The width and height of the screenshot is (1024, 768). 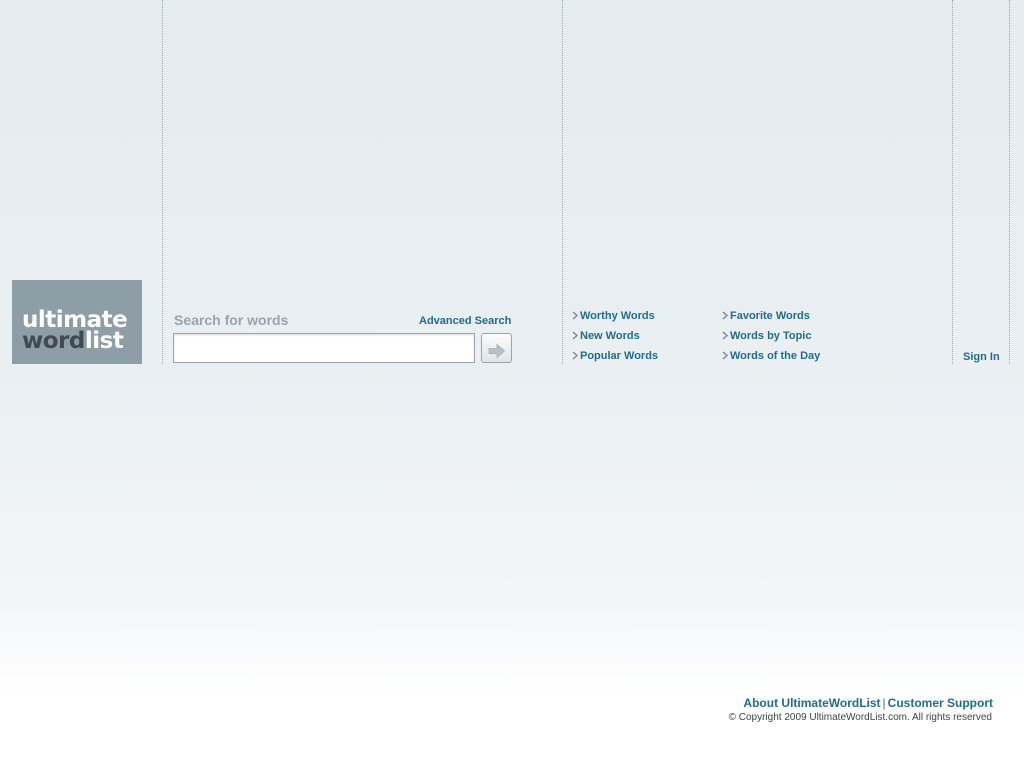 What do you see at coordinates (324, 348) in the screenshot?
I see `search-input` at bounding box center [324, 348].